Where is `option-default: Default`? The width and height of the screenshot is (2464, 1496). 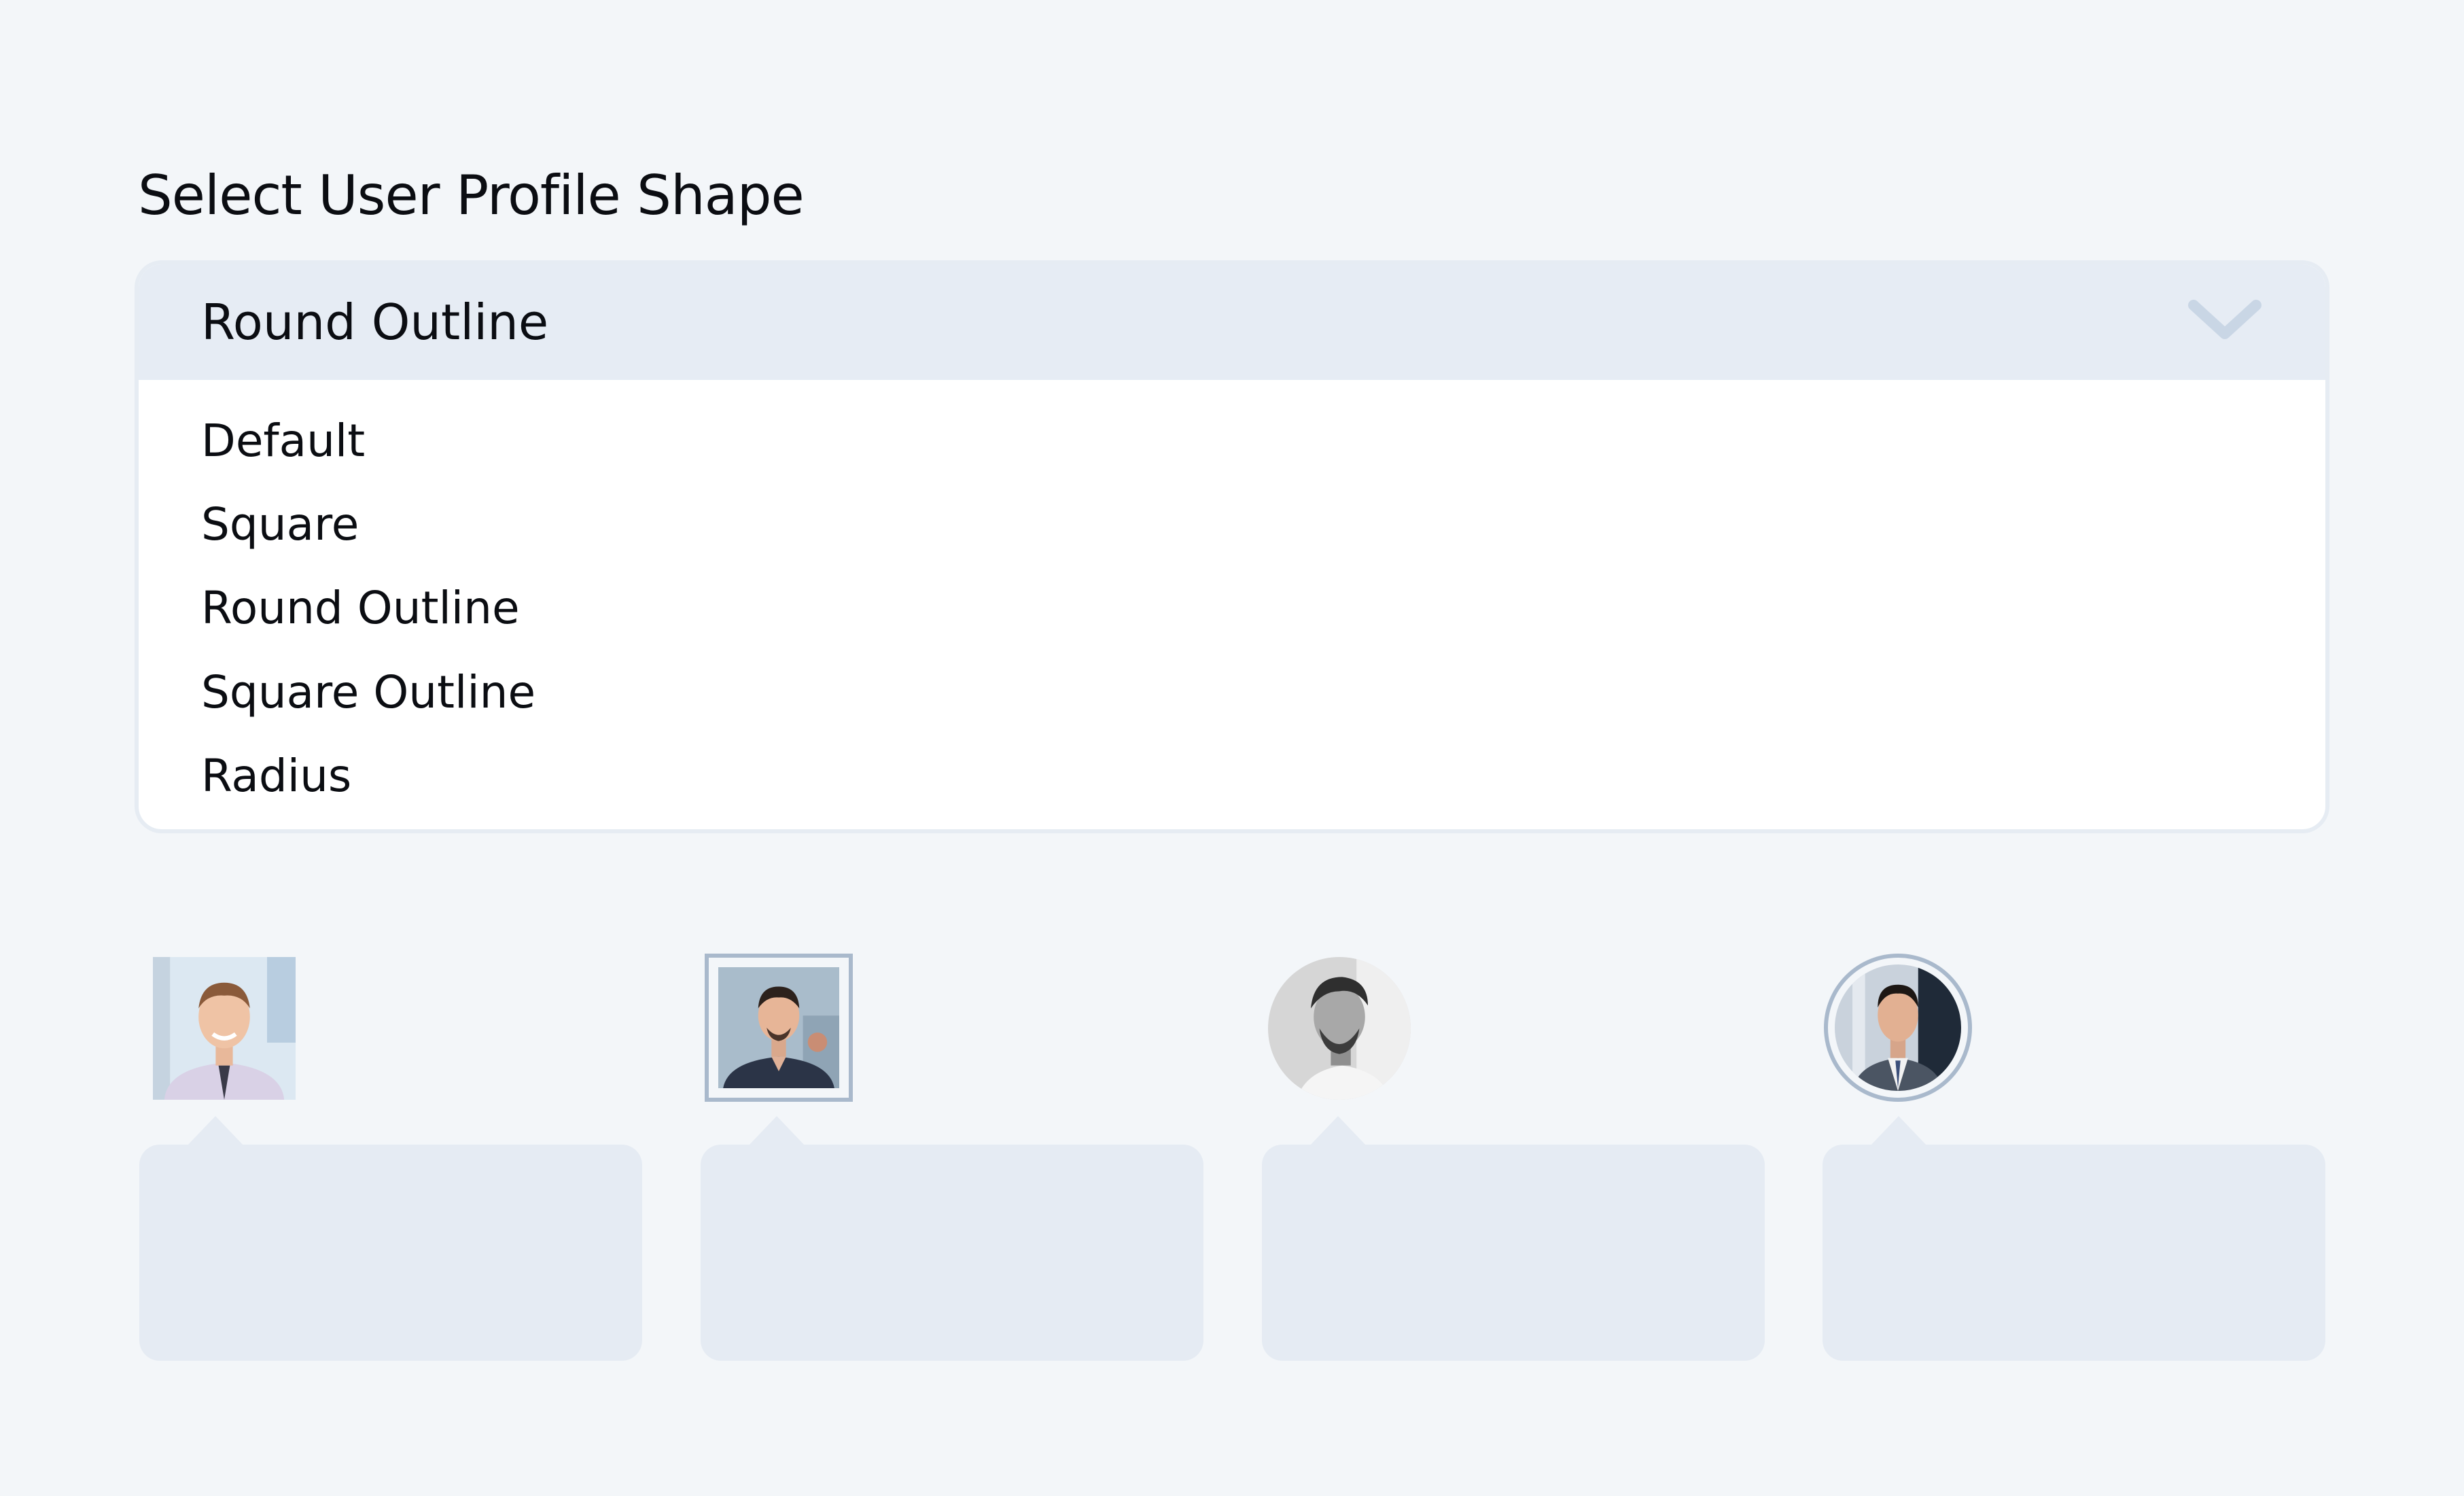 option-default: Default is located at coordinates (283, 441).